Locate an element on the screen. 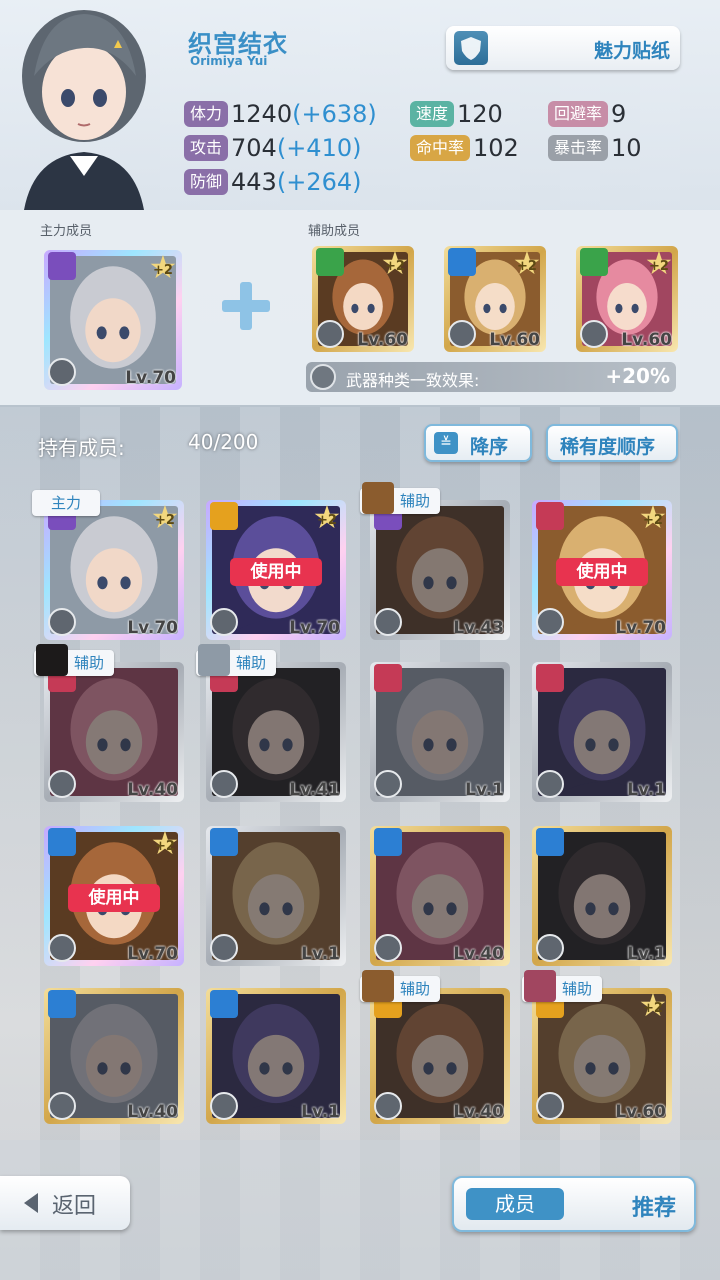 Image resolution: width=720 pixels, height=1280 pixels. recommend-label: 推荐 is located at coordinates (653, 1208).